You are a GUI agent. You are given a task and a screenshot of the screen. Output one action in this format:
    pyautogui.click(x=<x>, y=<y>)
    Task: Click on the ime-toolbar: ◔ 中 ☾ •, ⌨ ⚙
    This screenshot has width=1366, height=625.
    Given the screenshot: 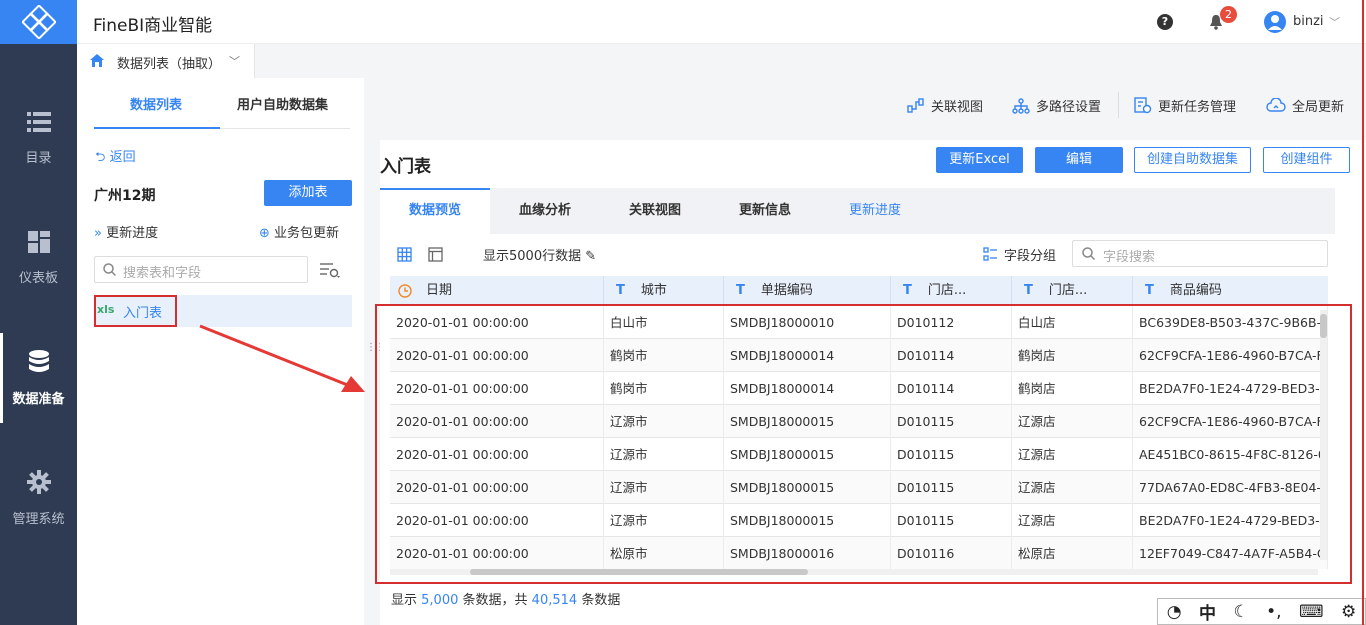 What is the action you would take?
    pyautogui.click(x=1261, y=611)
    